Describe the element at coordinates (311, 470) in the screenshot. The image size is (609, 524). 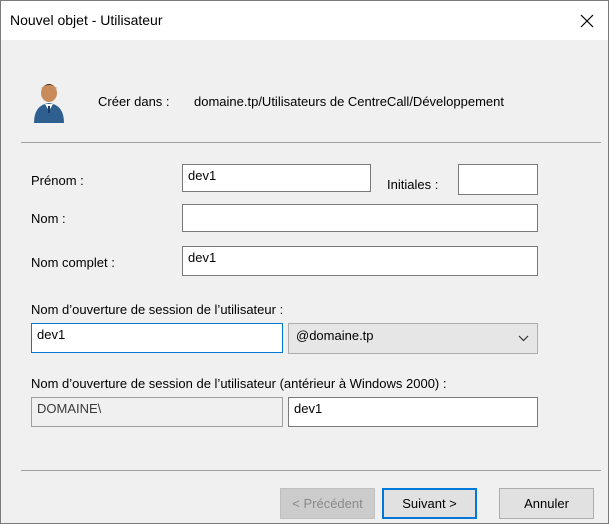
I see `separator-bottom` at that location.